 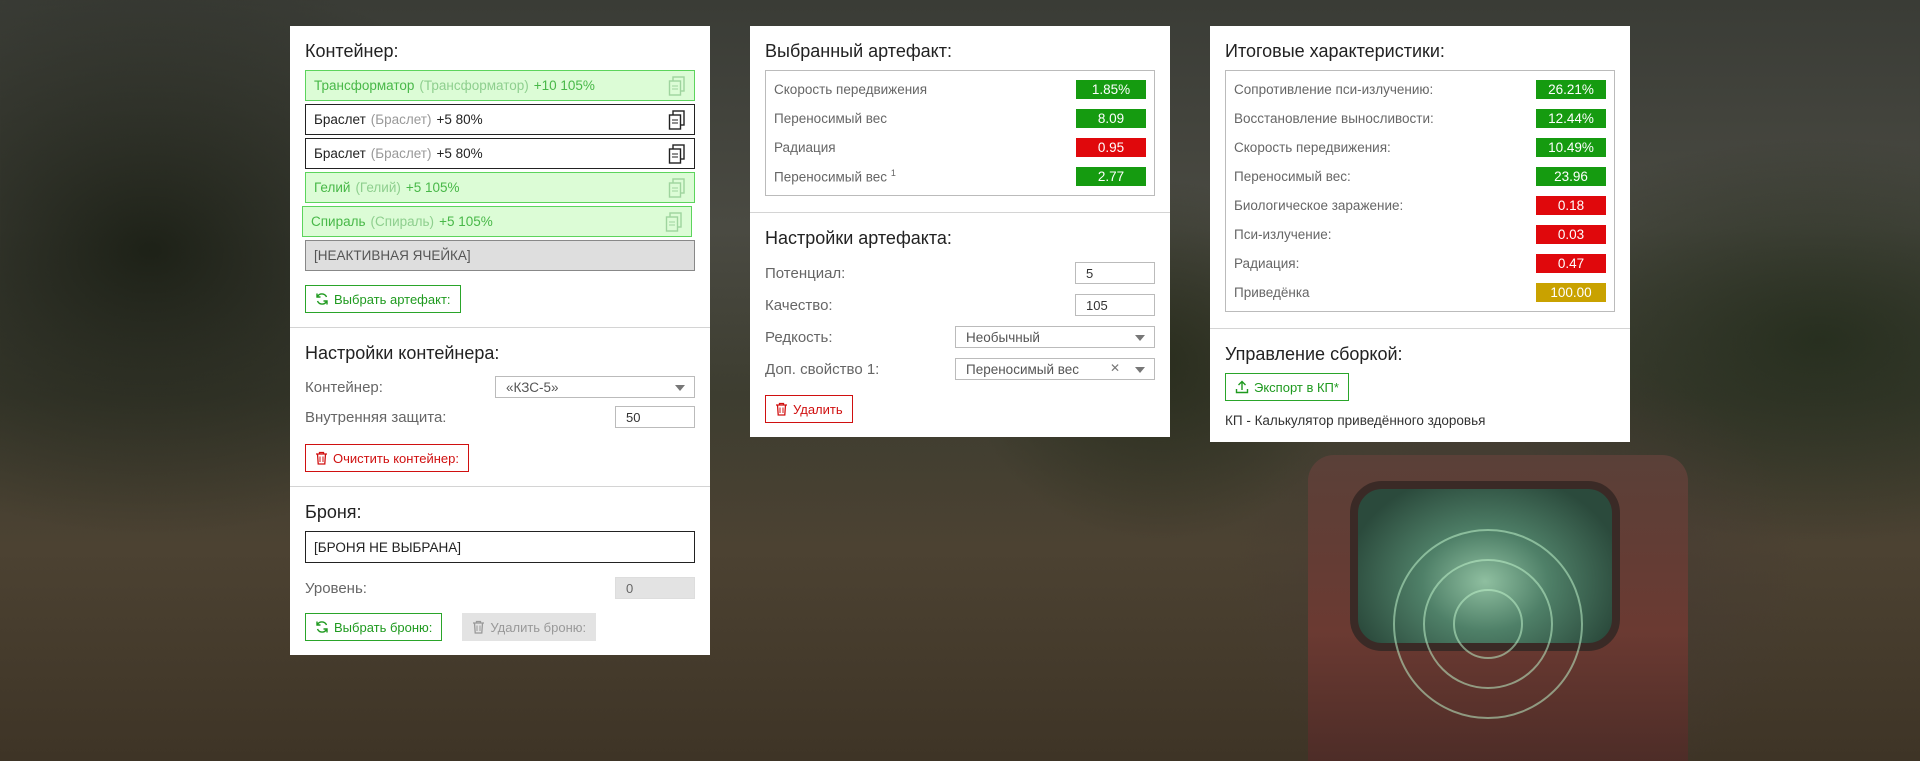 What do you see at coordinates (500, 187) in the screenshot?
I see `artifact-slot: Гелий (Гелий) +5 105%` at bounding box center [500, 187].